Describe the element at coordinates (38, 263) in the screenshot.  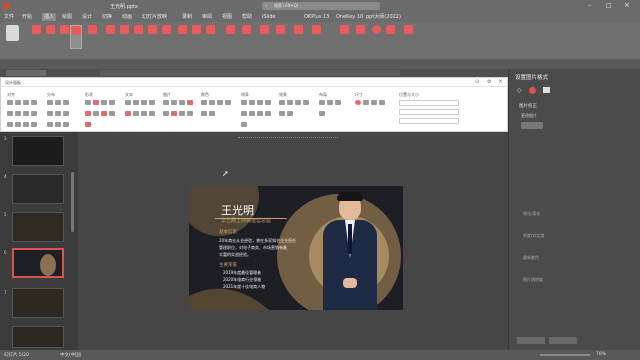
I see `slide-thumbnail-selected` at that location.